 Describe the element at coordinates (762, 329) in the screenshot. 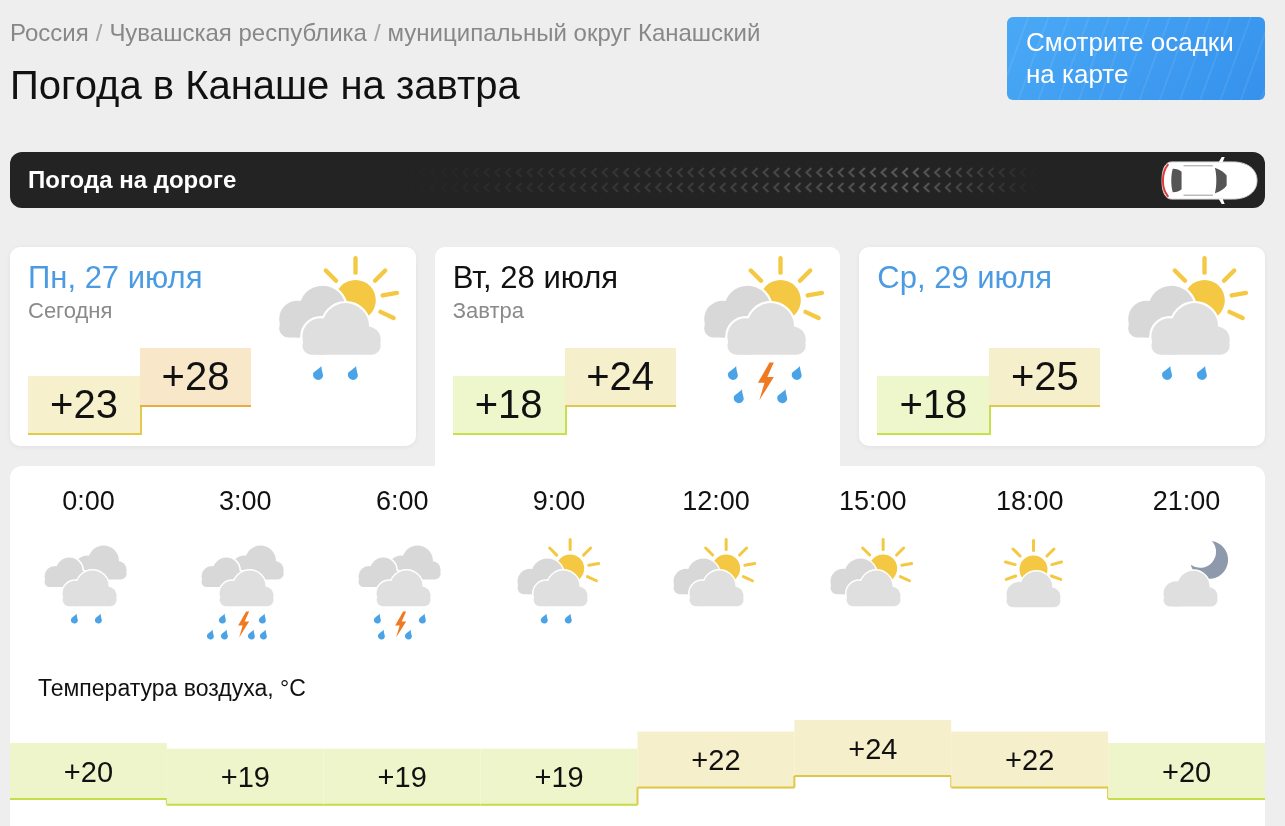

I see `sun-cloud-thunderstorm-icon` at that location.